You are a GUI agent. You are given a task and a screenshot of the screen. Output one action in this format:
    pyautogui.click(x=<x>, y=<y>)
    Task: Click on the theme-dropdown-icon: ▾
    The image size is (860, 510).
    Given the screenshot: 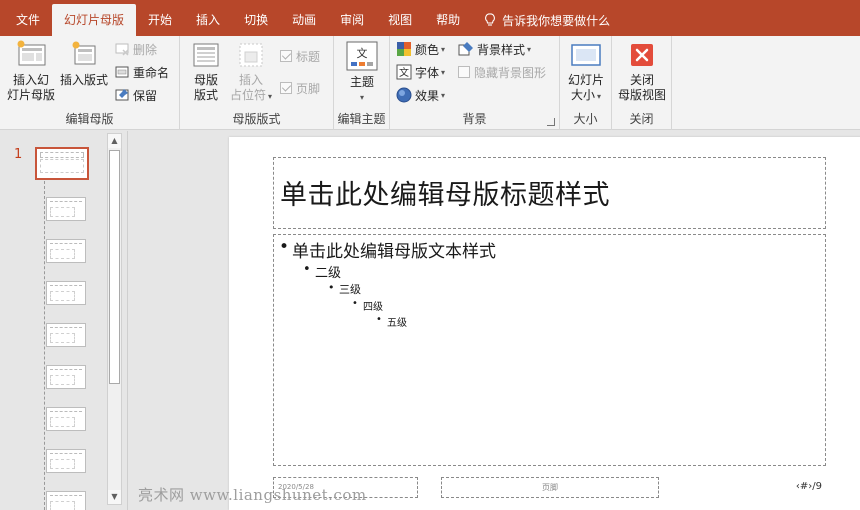 What is the action you would take?
    pyautogui.click(x=361, y=97)
    